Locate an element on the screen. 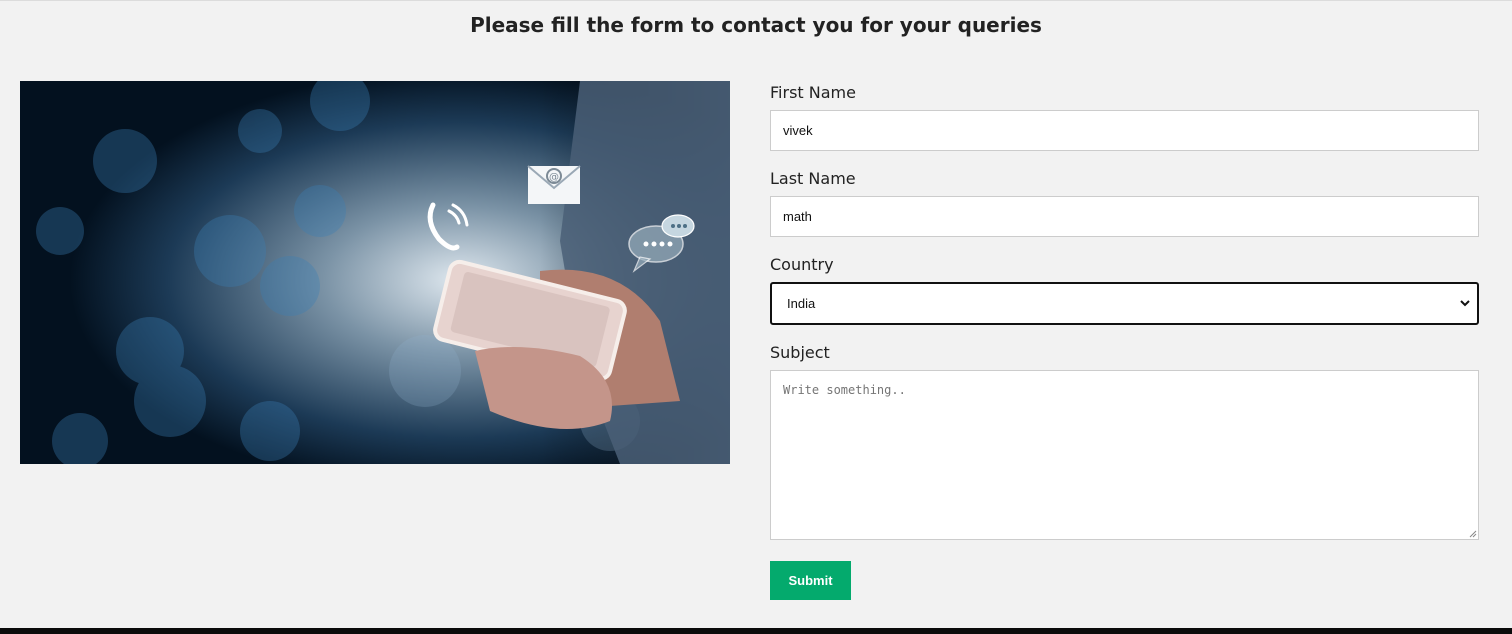  subject-placeholder: Write something.. is located at coordinates (844, 390).